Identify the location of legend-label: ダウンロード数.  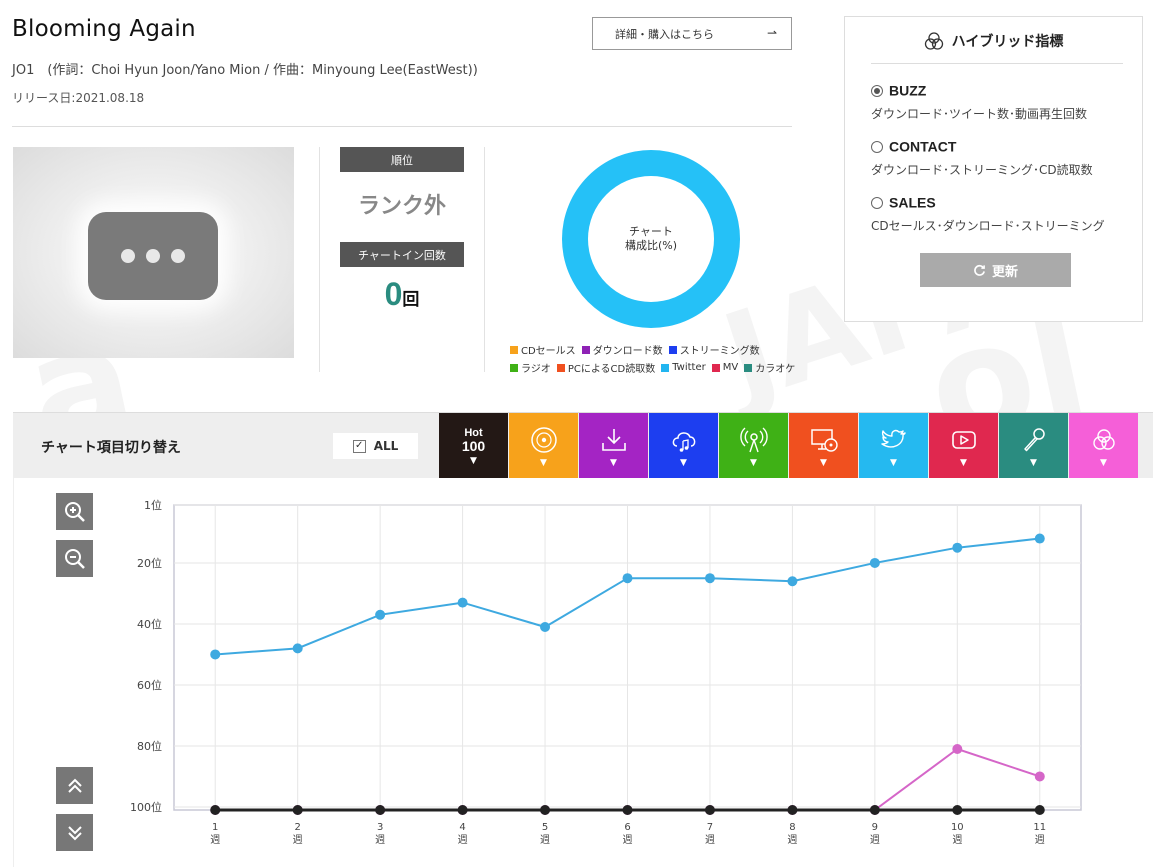
(627, 351).